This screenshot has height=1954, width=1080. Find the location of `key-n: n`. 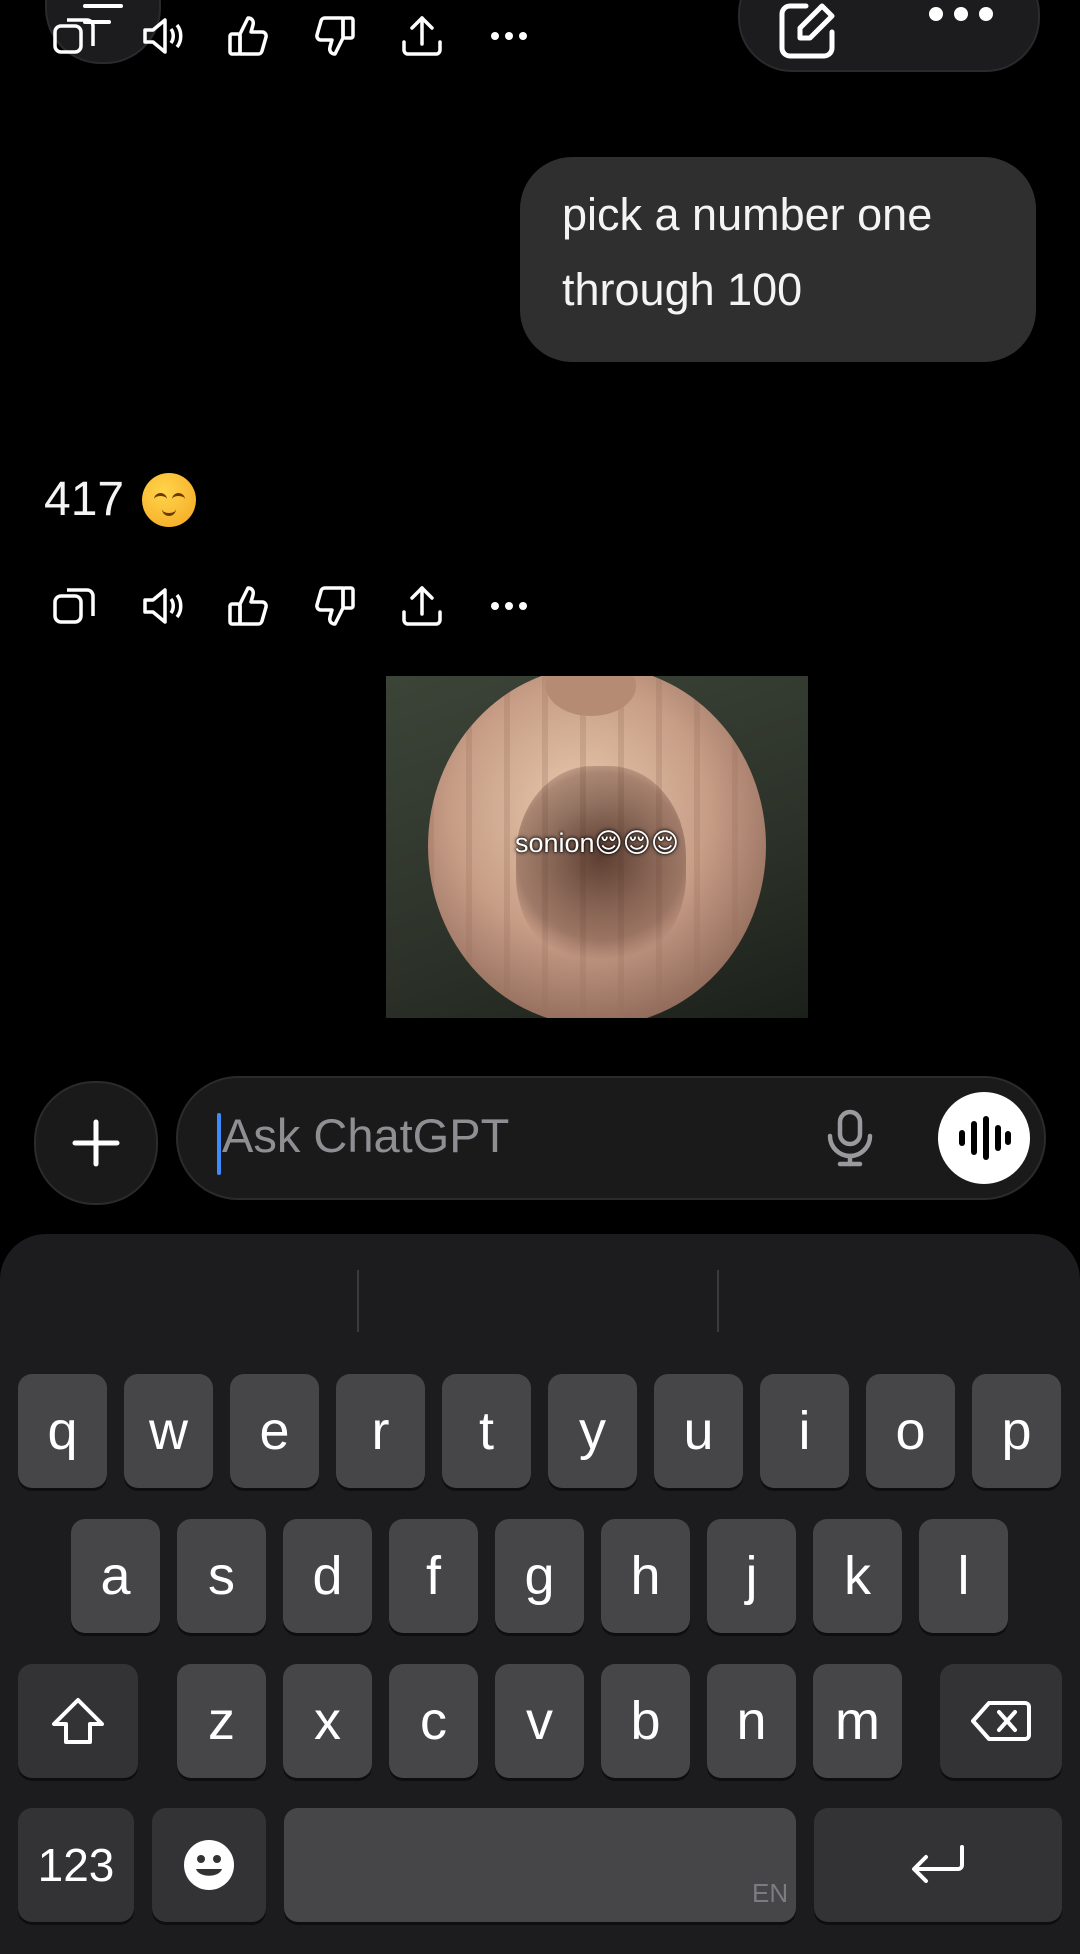

key-n: n is located at coordinates (751, 1721).